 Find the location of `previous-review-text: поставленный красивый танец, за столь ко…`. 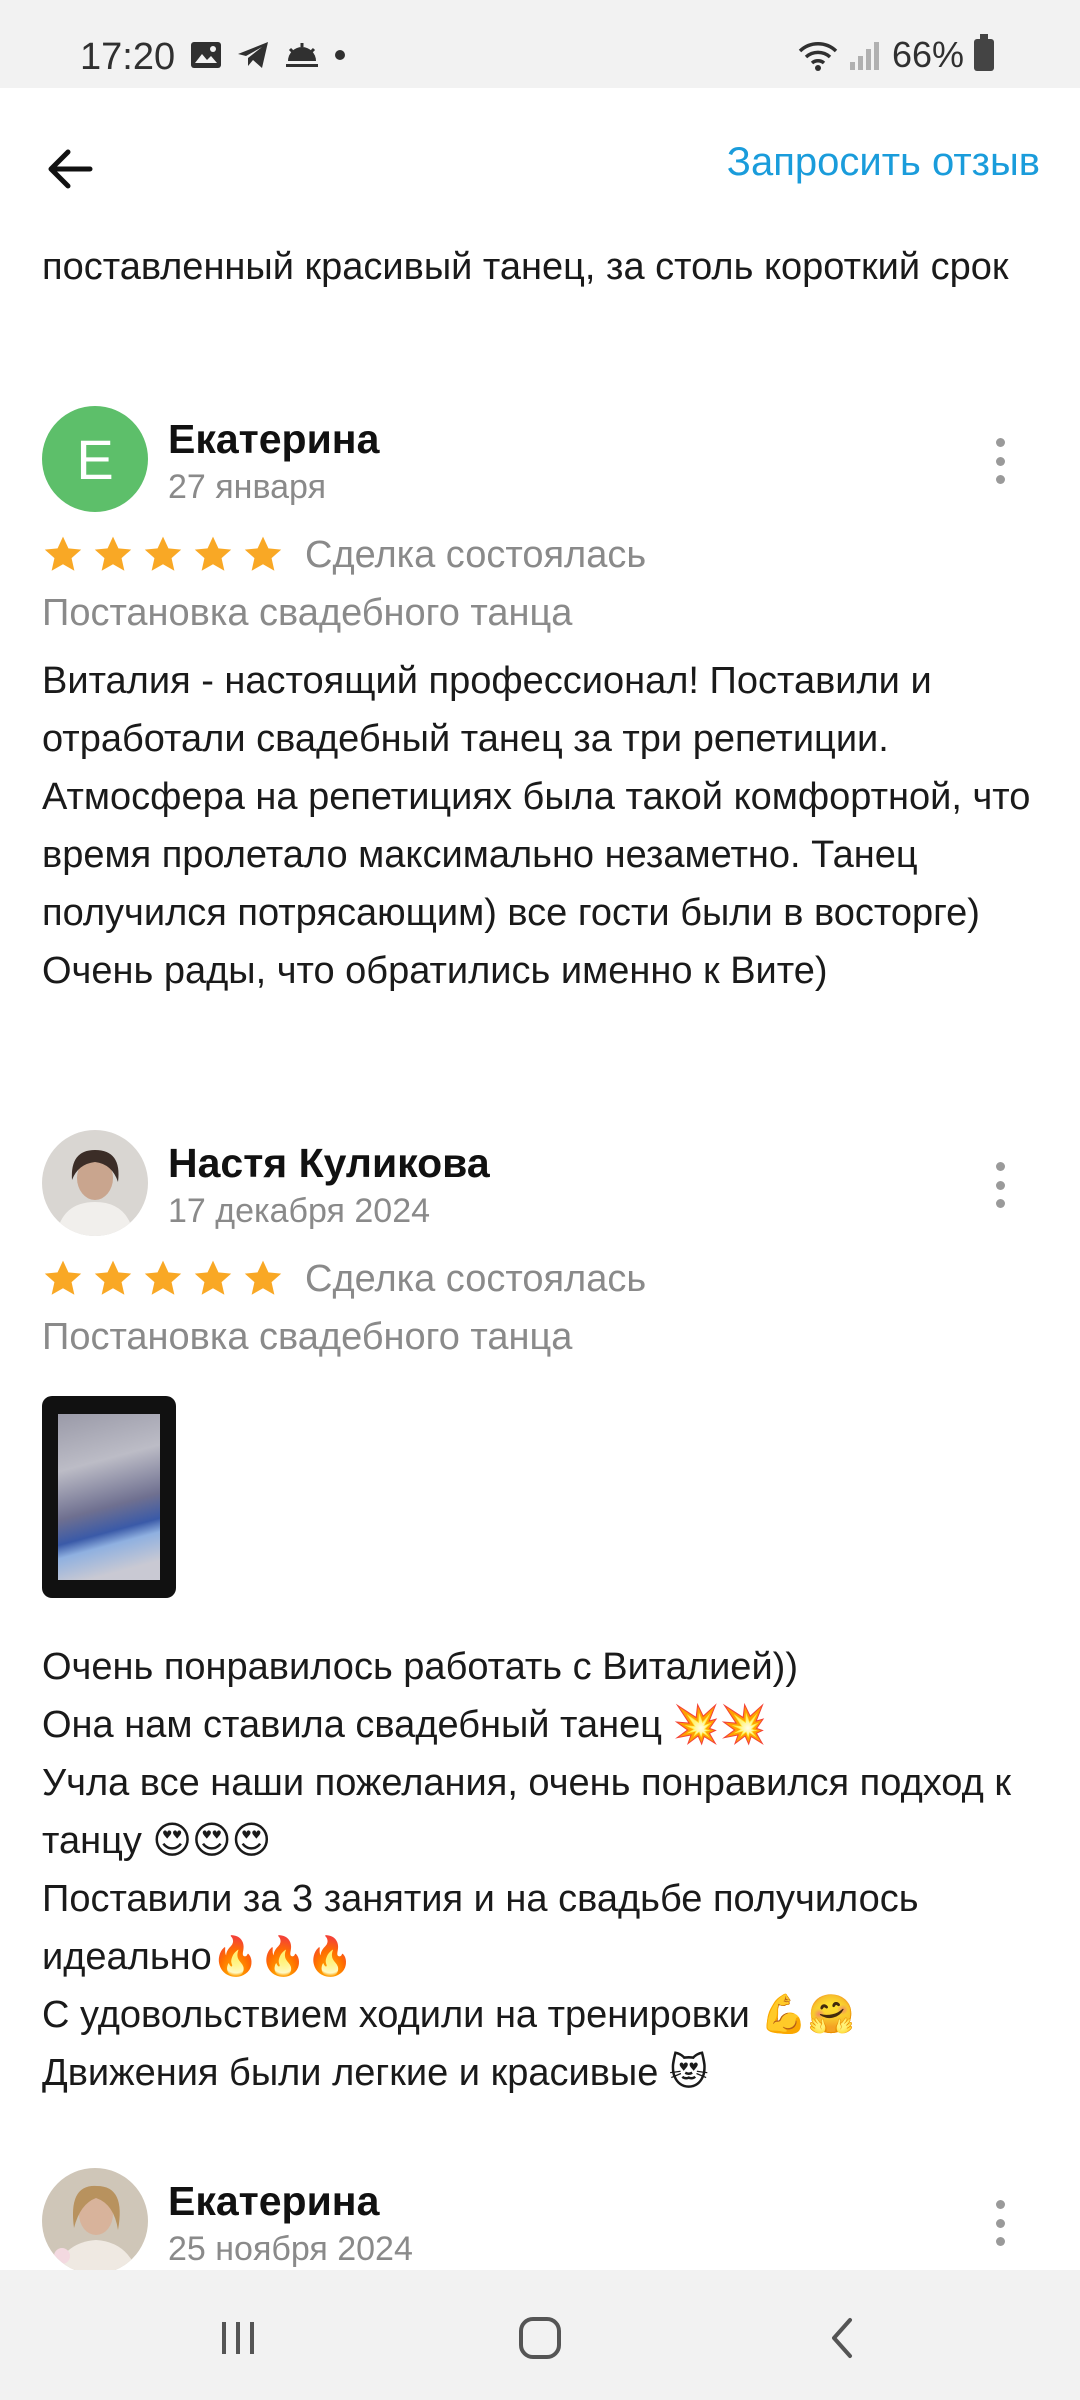

previous-review-text: поставленный красивый танец, за столь ко… is located at coordinates (525, 267).